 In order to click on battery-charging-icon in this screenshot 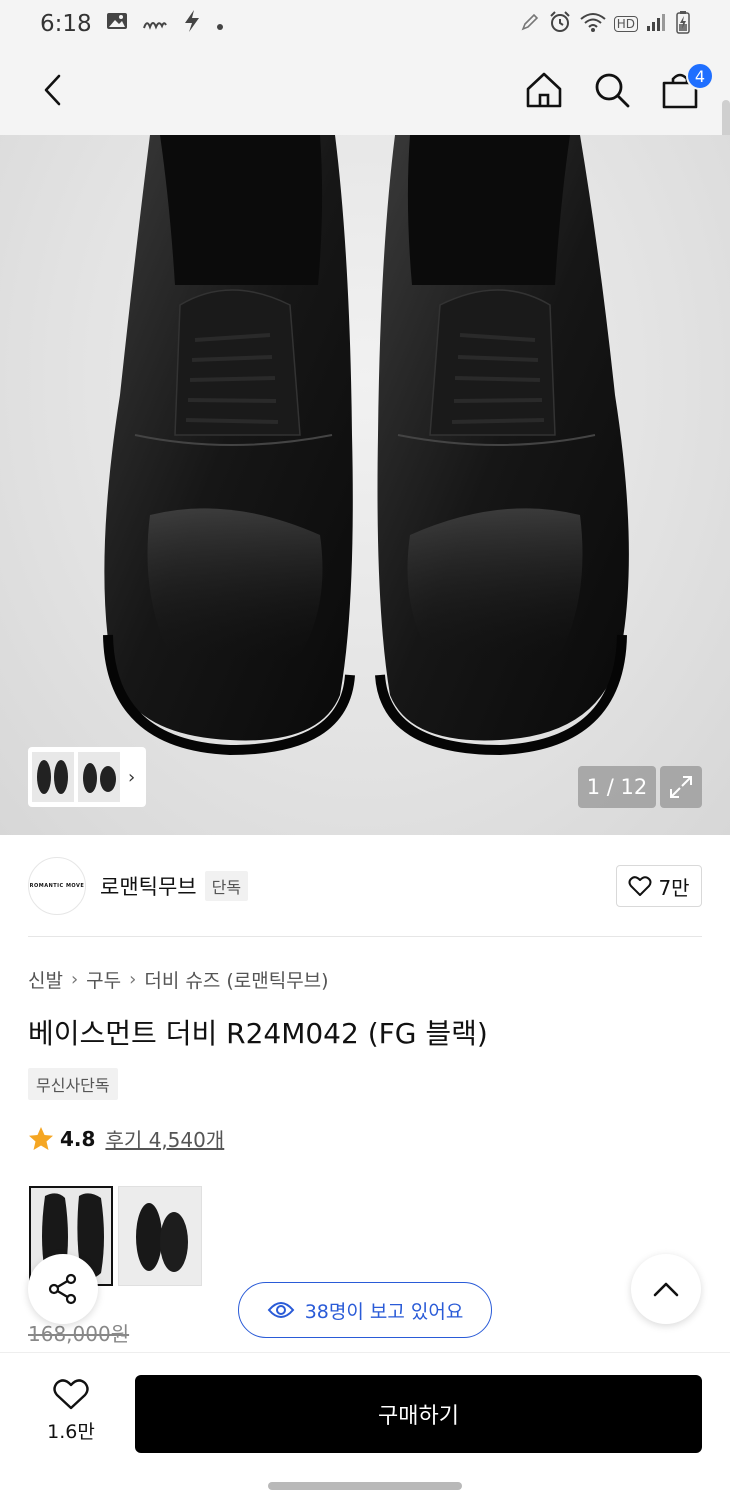, I will do `click(683, 24)`.